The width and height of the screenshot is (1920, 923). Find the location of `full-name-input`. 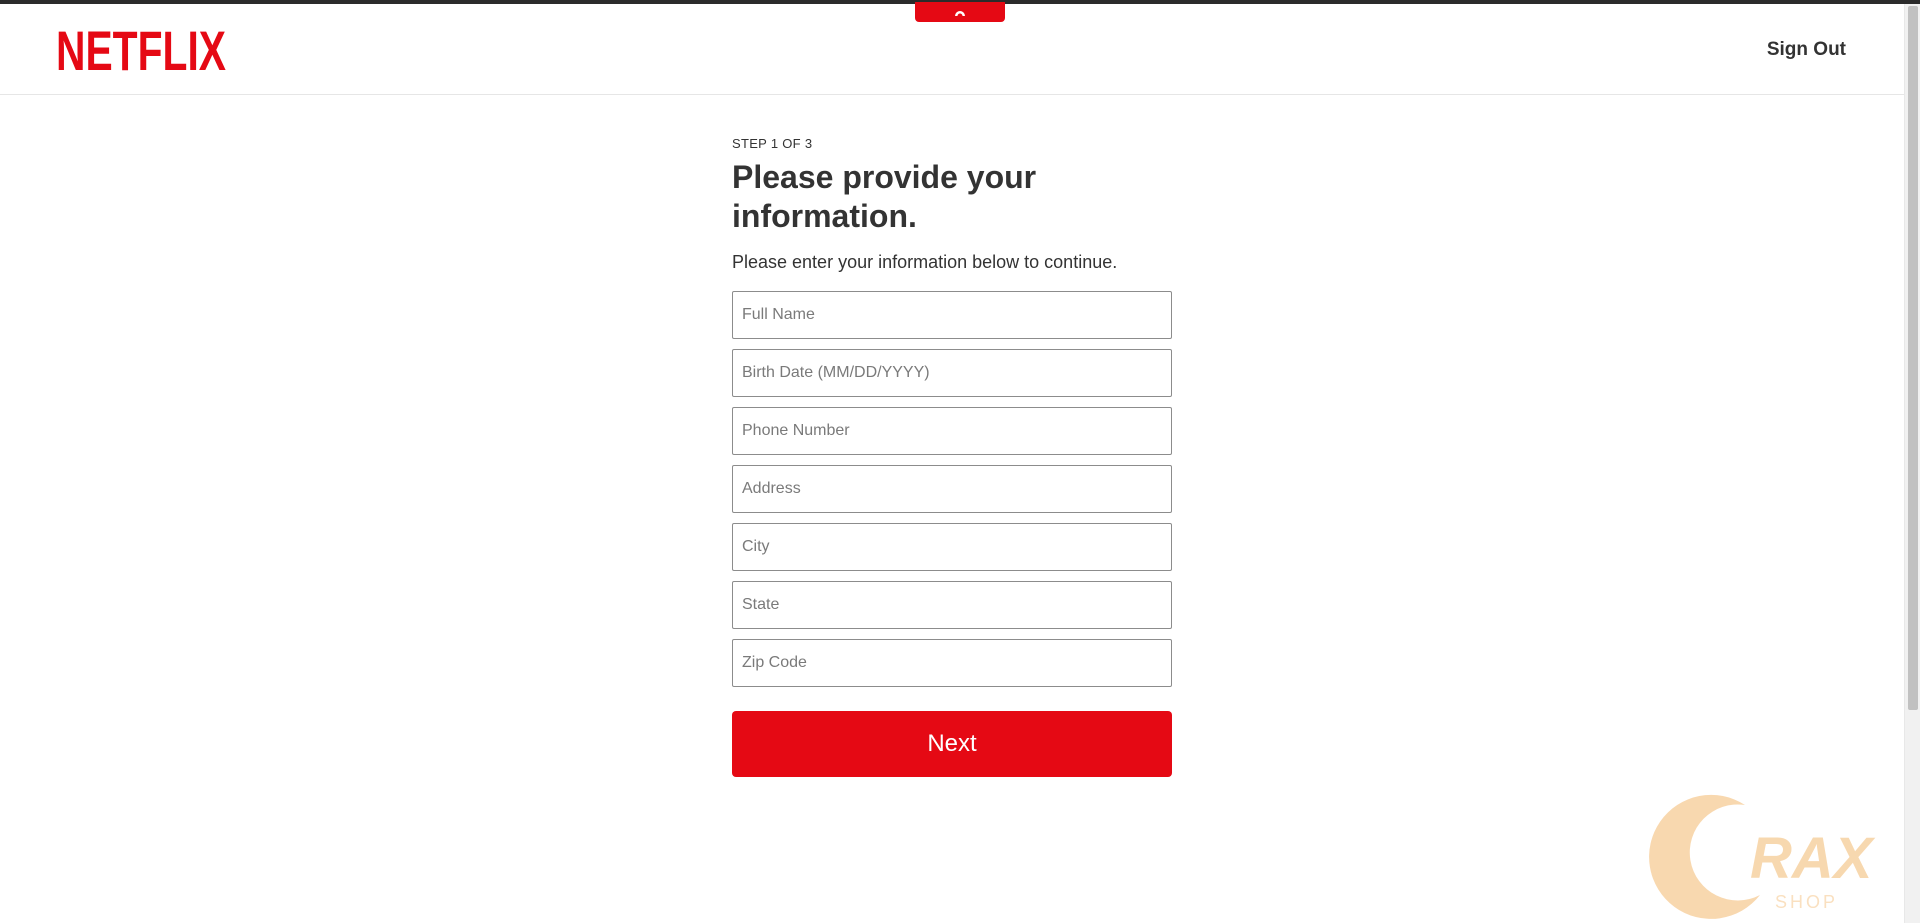

full-name-input is located at coordinates (952, 315).